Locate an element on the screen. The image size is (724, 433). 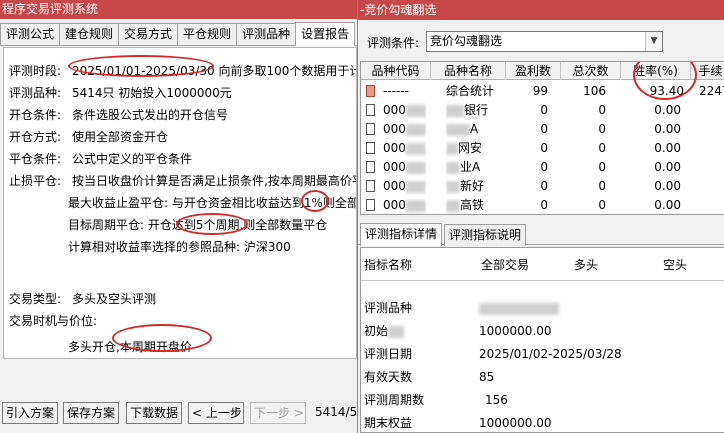
row-value: 5414只 初始投入1000000元 is located at coordinates (152, 93).